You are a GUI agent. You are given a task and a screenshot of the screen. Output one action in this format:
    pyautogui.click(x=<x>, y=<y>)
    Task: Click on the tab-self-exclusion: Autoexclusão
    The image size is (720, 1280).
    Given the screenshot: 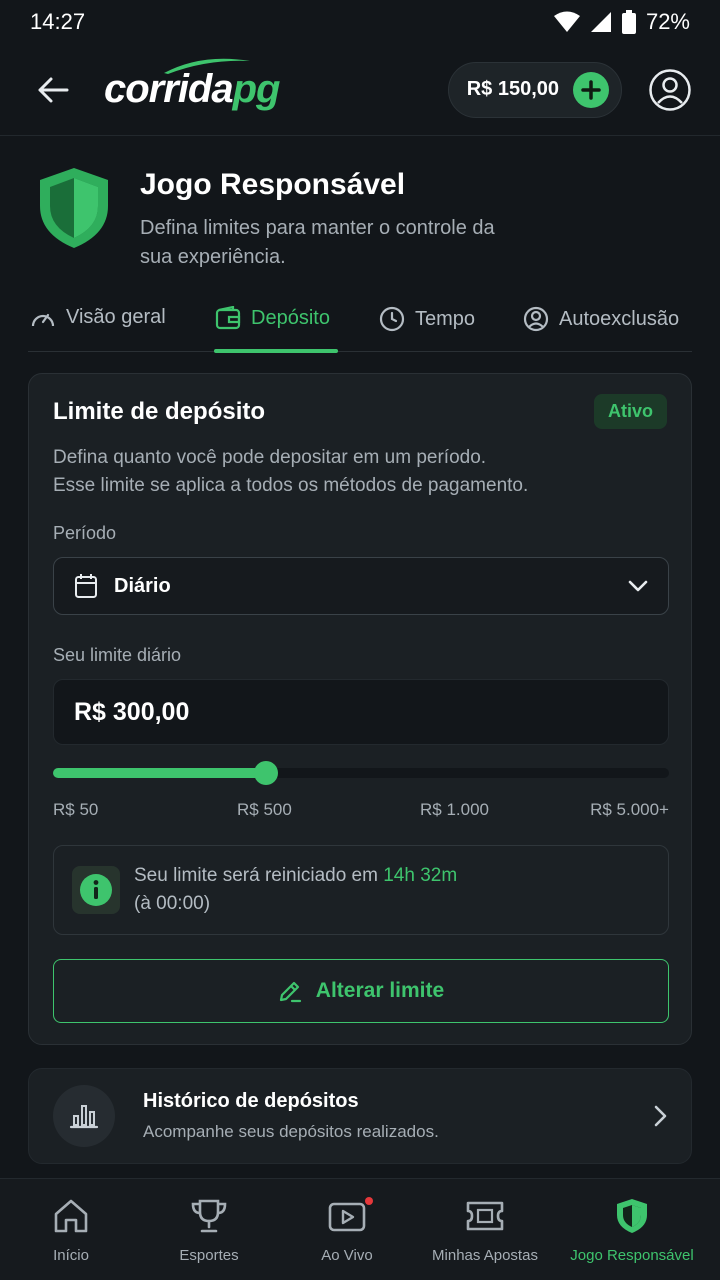 What is the action you would take?
    pyautogui.click(x=601, y=319)
    